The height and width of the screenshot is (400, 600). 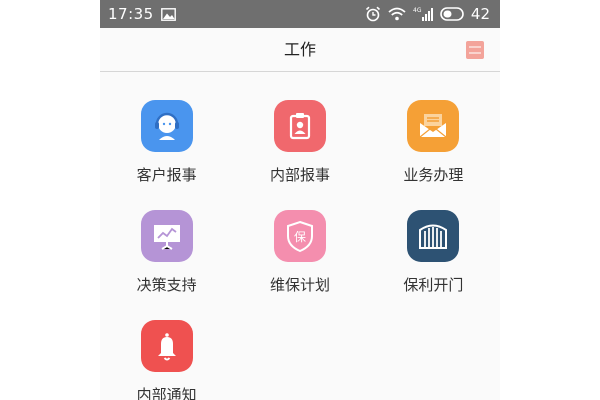 I want to click on top-navigation-bar: 工作, so click(x=300, y=50).